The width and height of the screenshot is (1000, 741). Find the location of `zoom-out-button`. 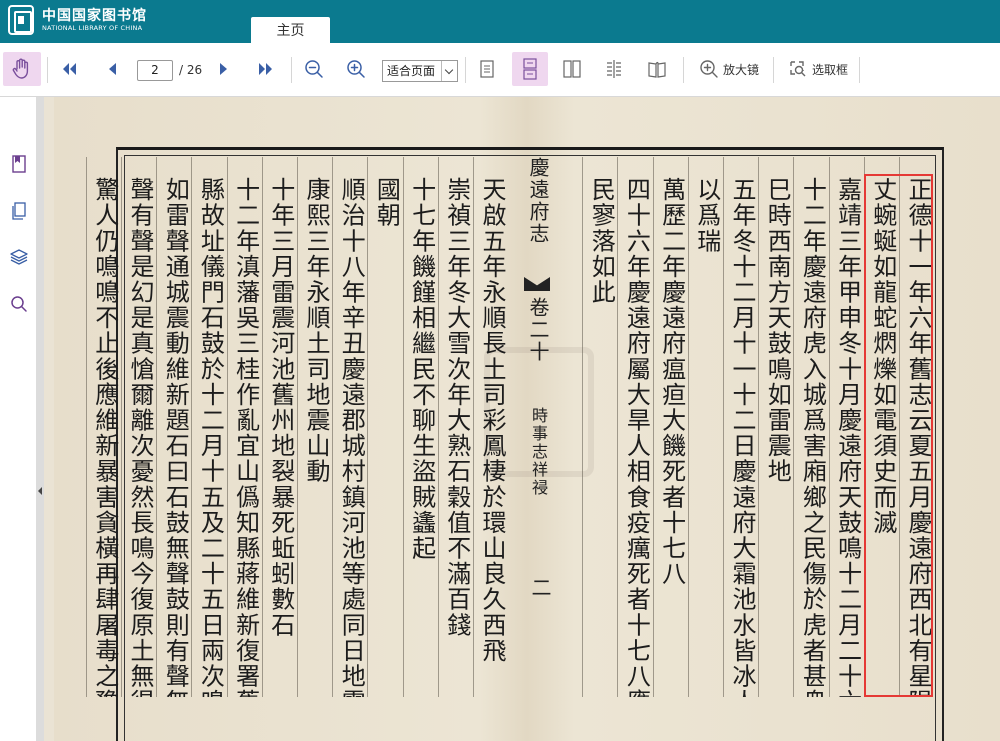

zoom-out-button is located at coordinates (314, 69).